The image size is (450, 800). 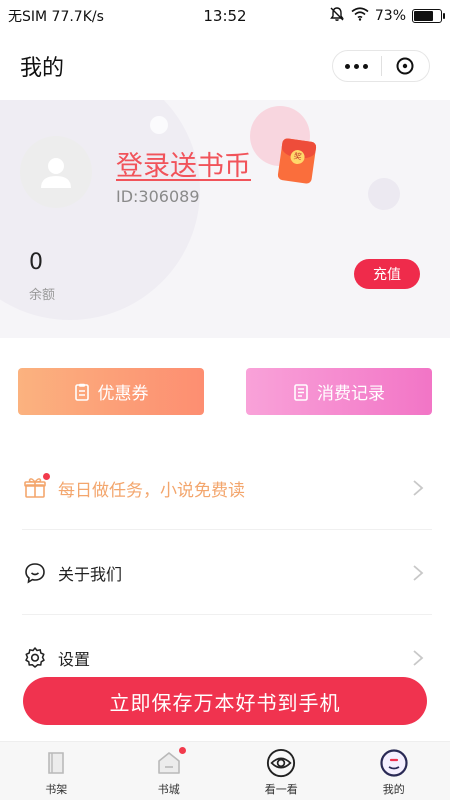 What do you see at coordinates (42, 295) in the screenshot?
I see `balance-label: 余额` at bounding box center [42, 295].